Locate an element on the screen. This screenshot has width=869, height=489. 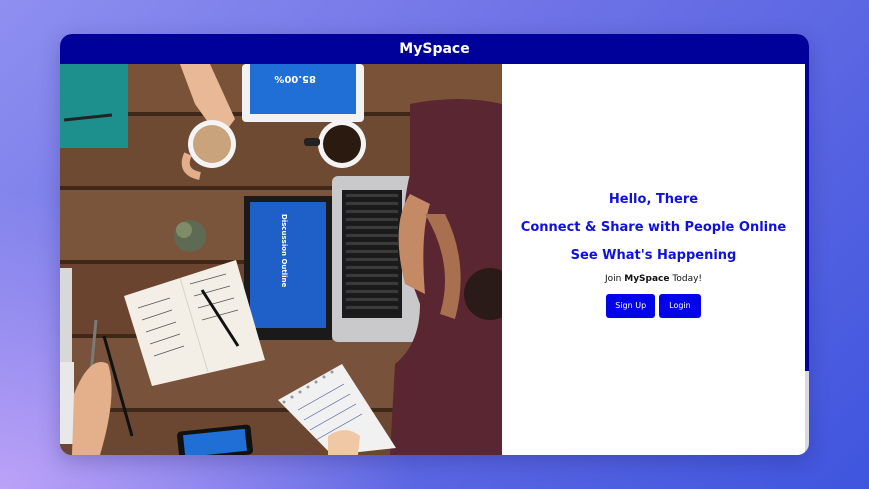
app-title-bar: MySpace is located at coordinates (434, 49).